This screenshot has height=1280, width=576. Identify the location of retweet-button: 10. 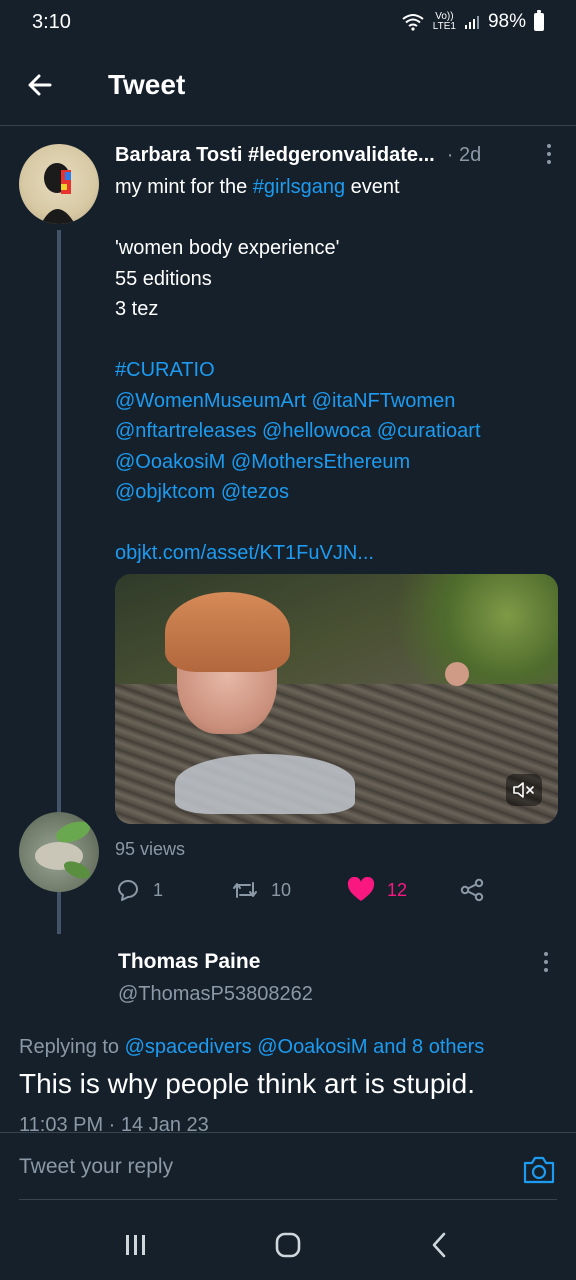
(261, 890).